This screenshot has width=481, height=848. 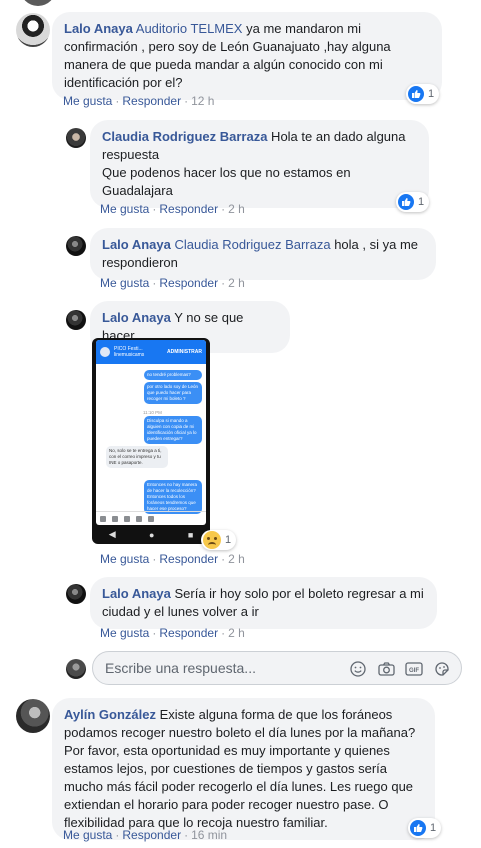 I want to click on comment-author: Claudia Rodriguez Barraza, so click(x=184, y=136).